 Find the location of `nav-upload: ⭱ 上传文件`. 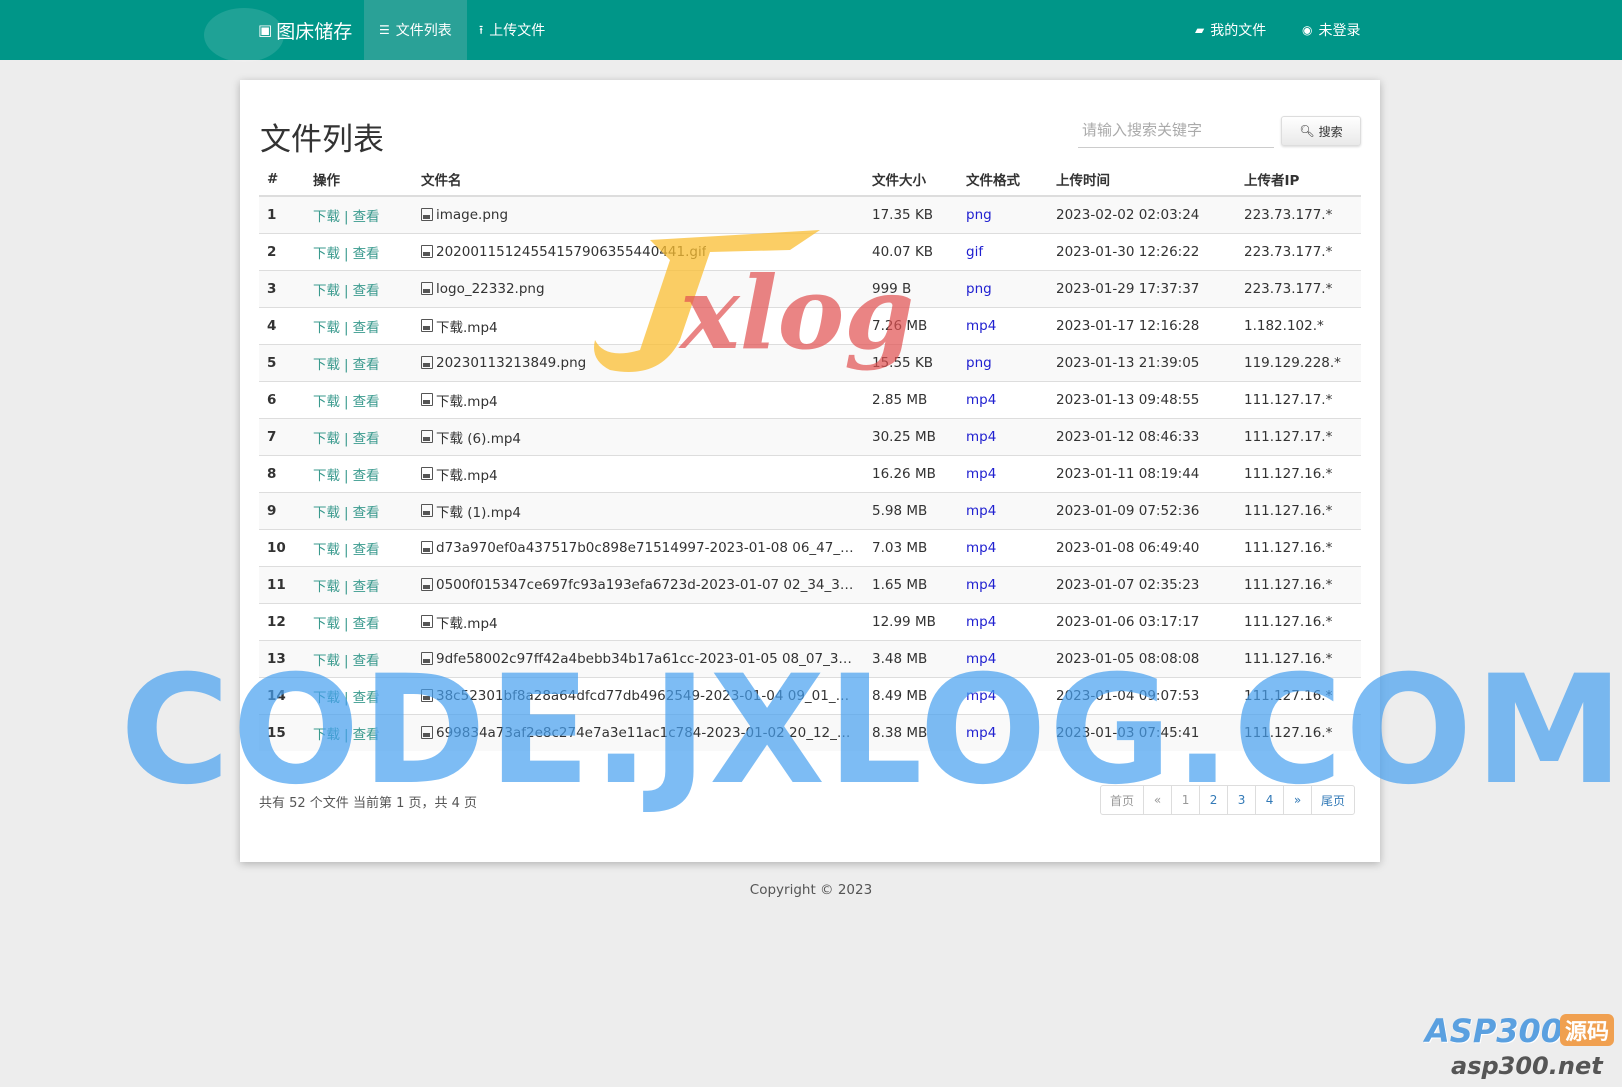

nav-upload: ⭱ 上传文件 is located at coordinates (512, 30).